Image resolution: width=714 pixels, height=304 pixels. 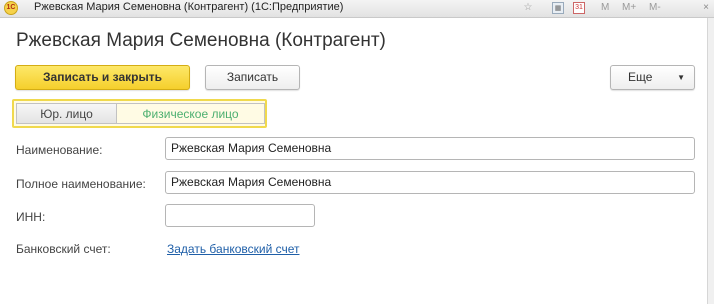 I want to click on more-button: Еще ▼, so click(x=652, y=77).